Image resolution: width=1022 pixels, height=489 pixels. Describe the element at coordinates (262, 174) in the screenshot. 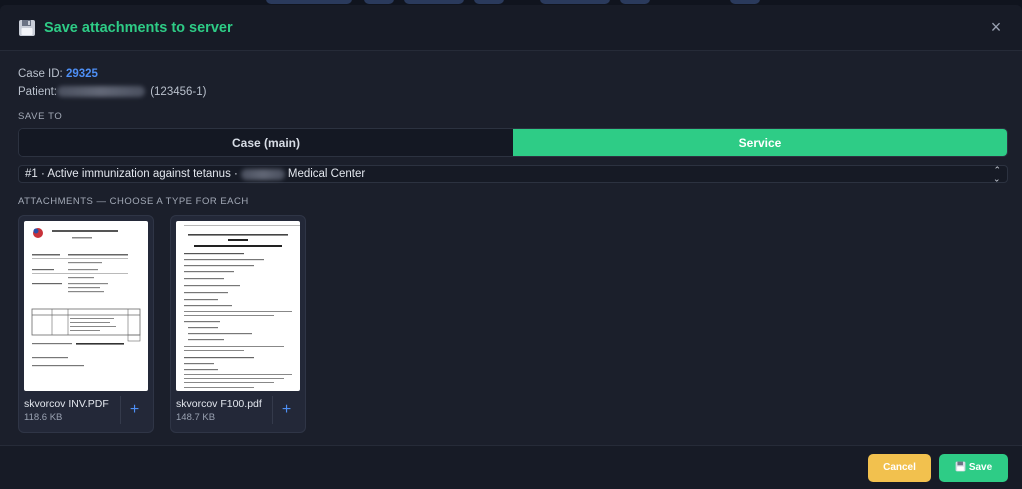

I see `redacted-clinic-name` at that location.